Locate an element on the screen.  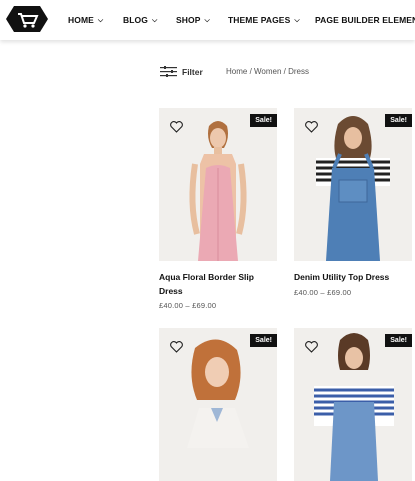
filter-button: Filter is located at coordinates (192, 72).